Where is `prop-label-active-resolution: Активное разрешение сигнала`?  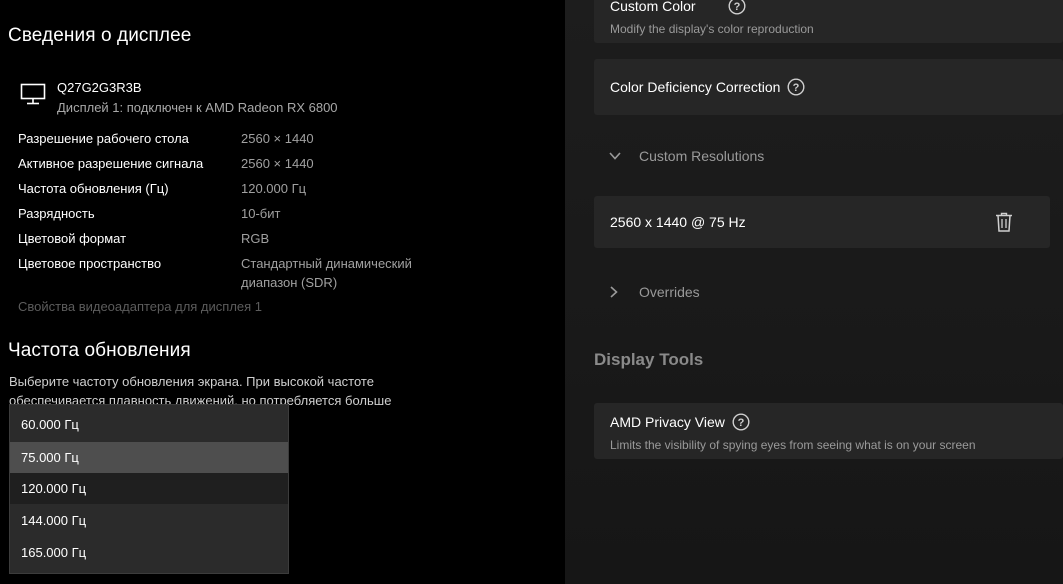 prop-label-active-resolution: Активное разрешение сигнала is located at coordinates (111, 163).